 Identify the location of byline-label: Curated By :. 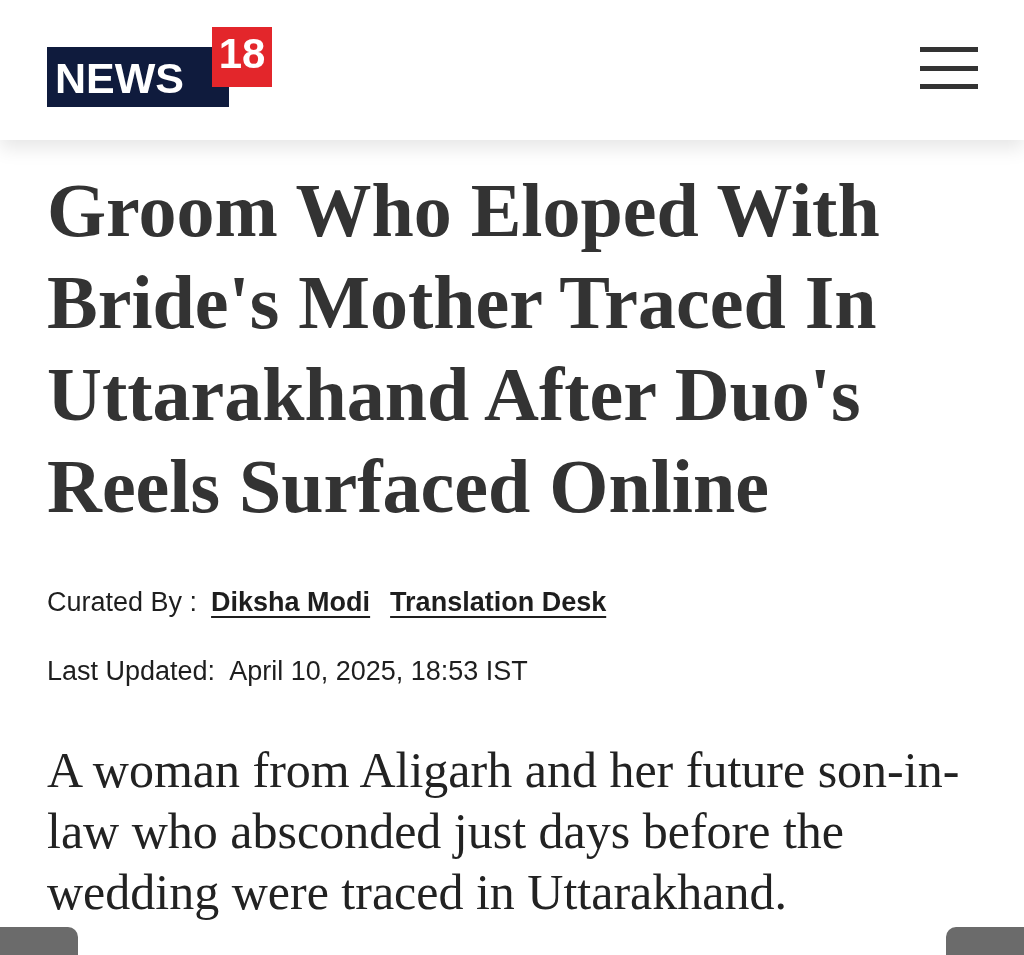
(122, 602).